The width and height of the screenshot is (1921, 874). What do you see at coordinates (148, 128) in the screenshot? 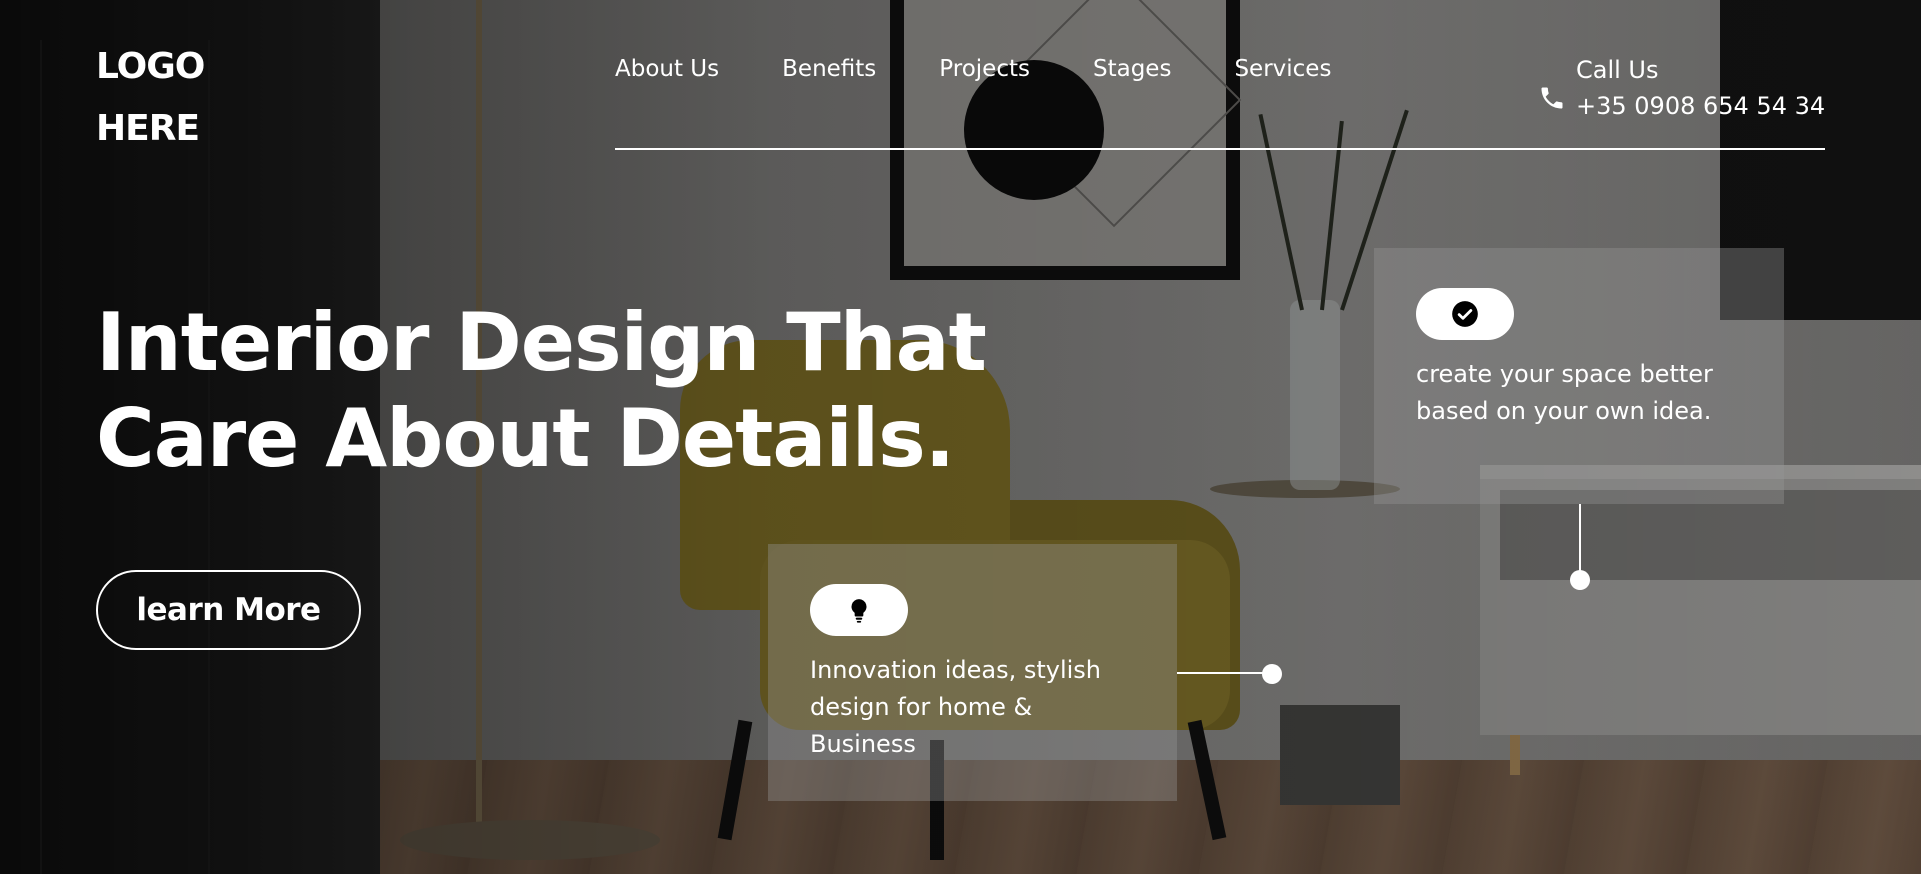
I see `logo-line-2: HERE` at bounding box center [148, 128].